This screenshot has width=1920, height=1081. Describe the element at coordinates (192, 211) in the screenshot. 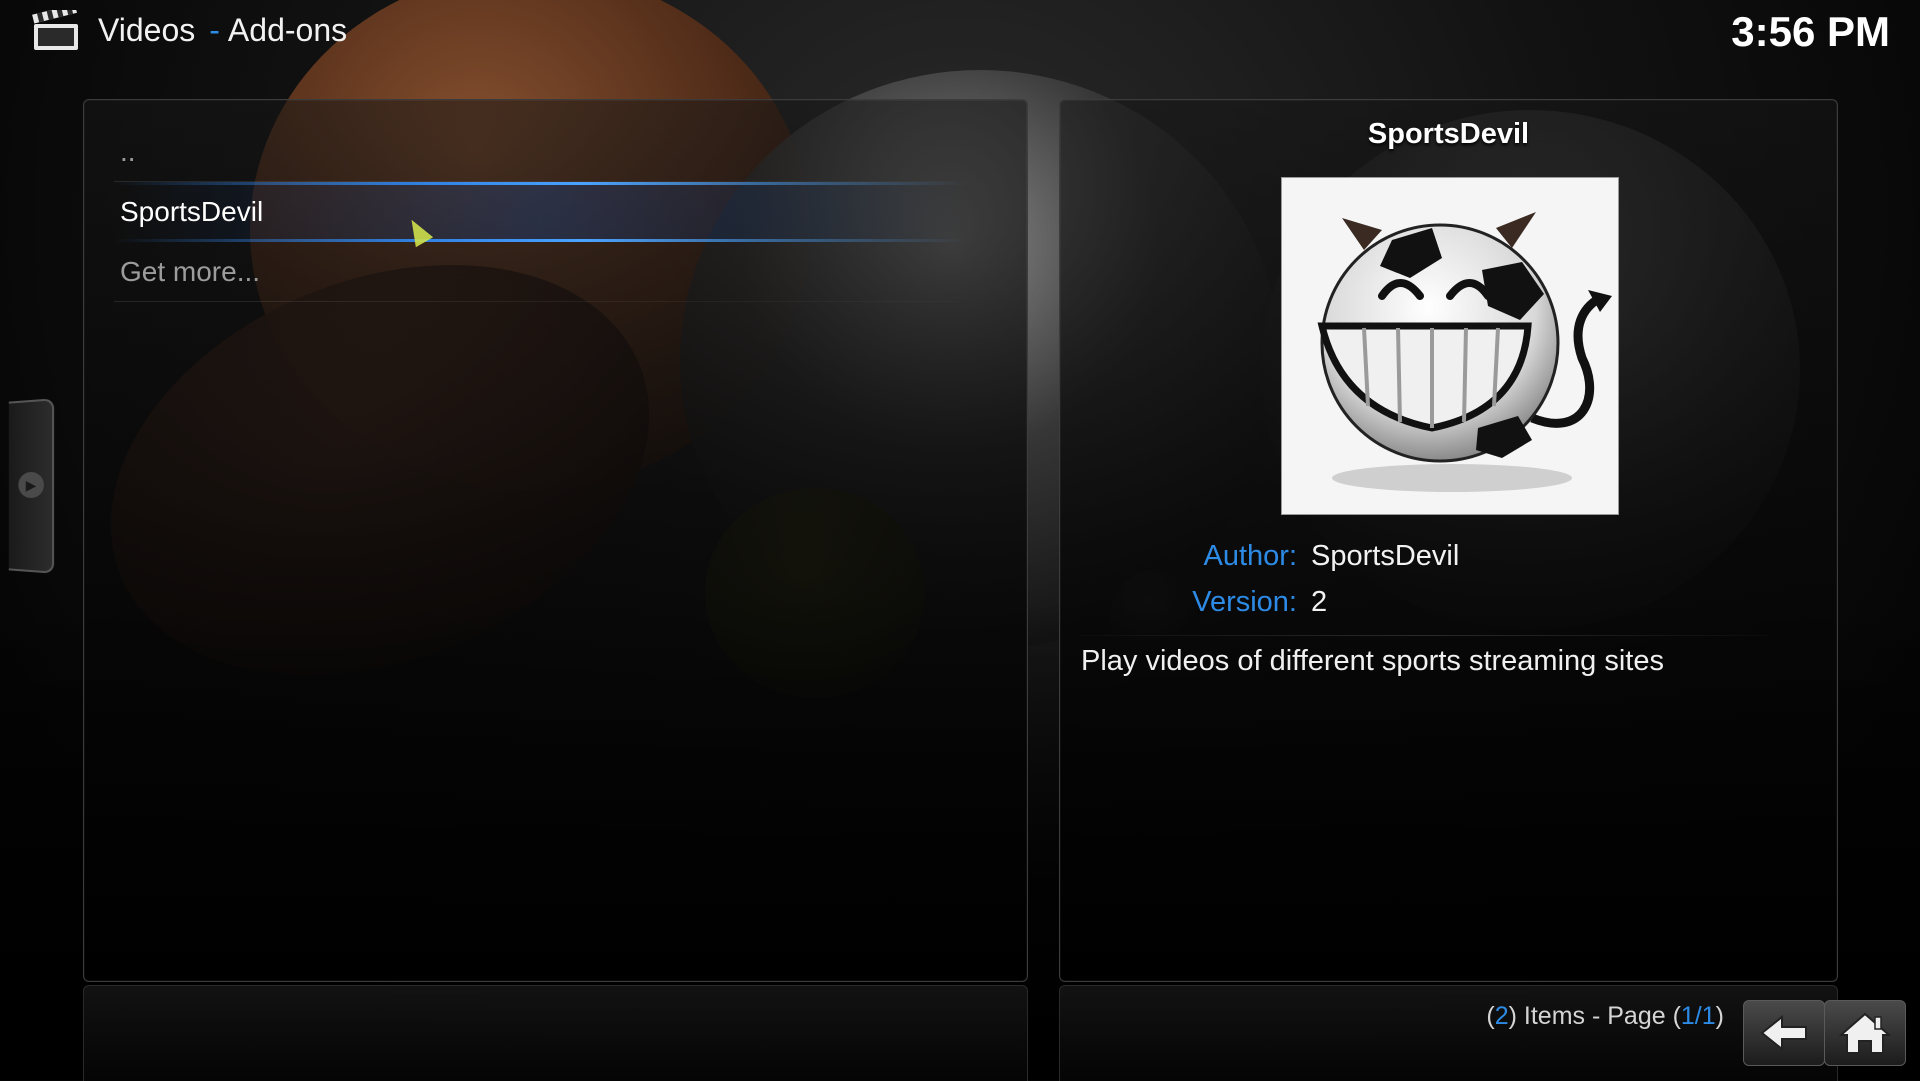

I see `list-item-label: SportsDevil` at that location.